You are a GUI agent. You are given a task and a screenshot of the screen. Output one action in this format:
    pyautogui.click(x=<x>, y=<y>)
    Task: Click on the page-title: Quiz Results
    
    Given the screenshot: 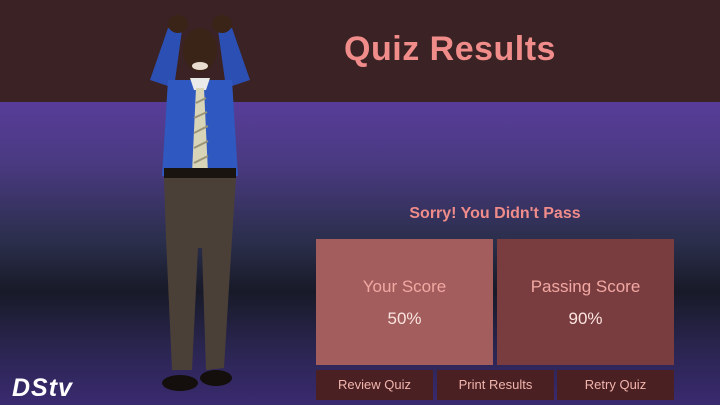 What is the action you would take?
    pyautogui.click(x=450, y=49)
    